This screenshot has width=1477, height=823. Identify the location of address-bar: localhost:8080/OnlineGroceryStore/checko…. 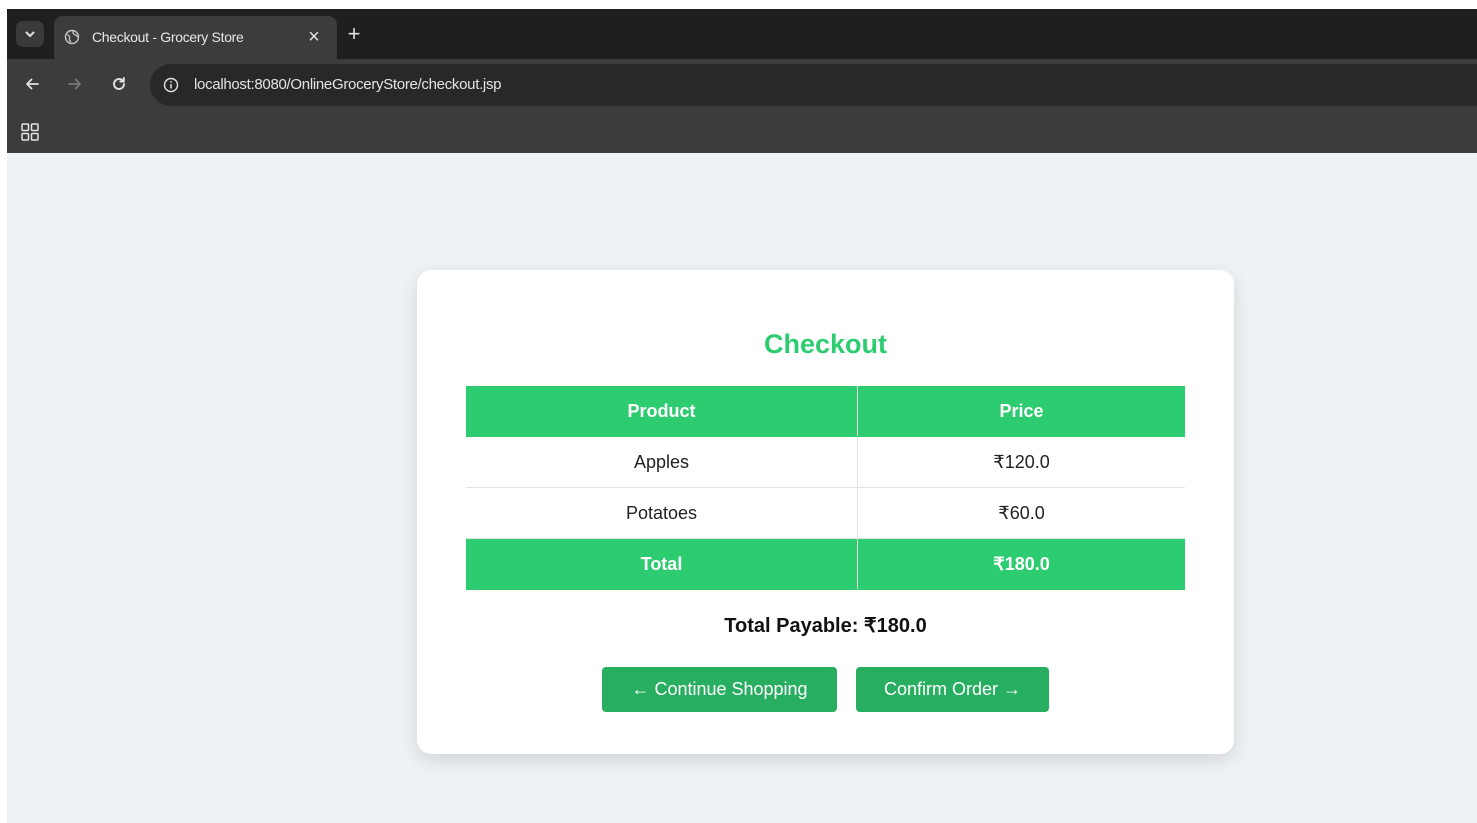
(813, 85).